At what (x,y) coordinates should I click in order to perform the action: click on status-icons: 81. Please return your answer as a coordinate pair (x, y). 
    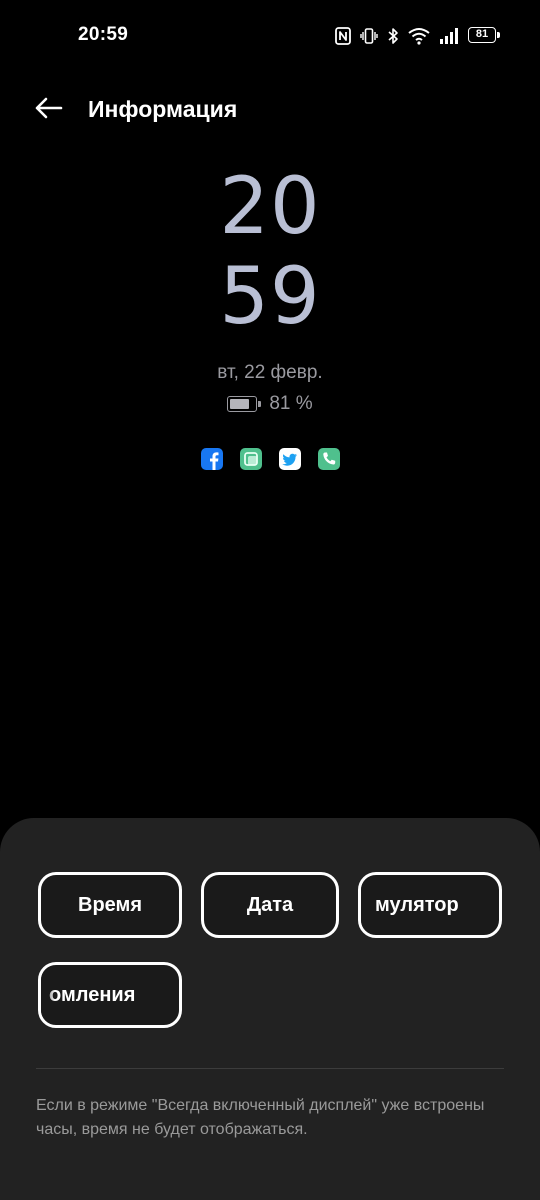
    Looking at the image, I should click on (418, 36).